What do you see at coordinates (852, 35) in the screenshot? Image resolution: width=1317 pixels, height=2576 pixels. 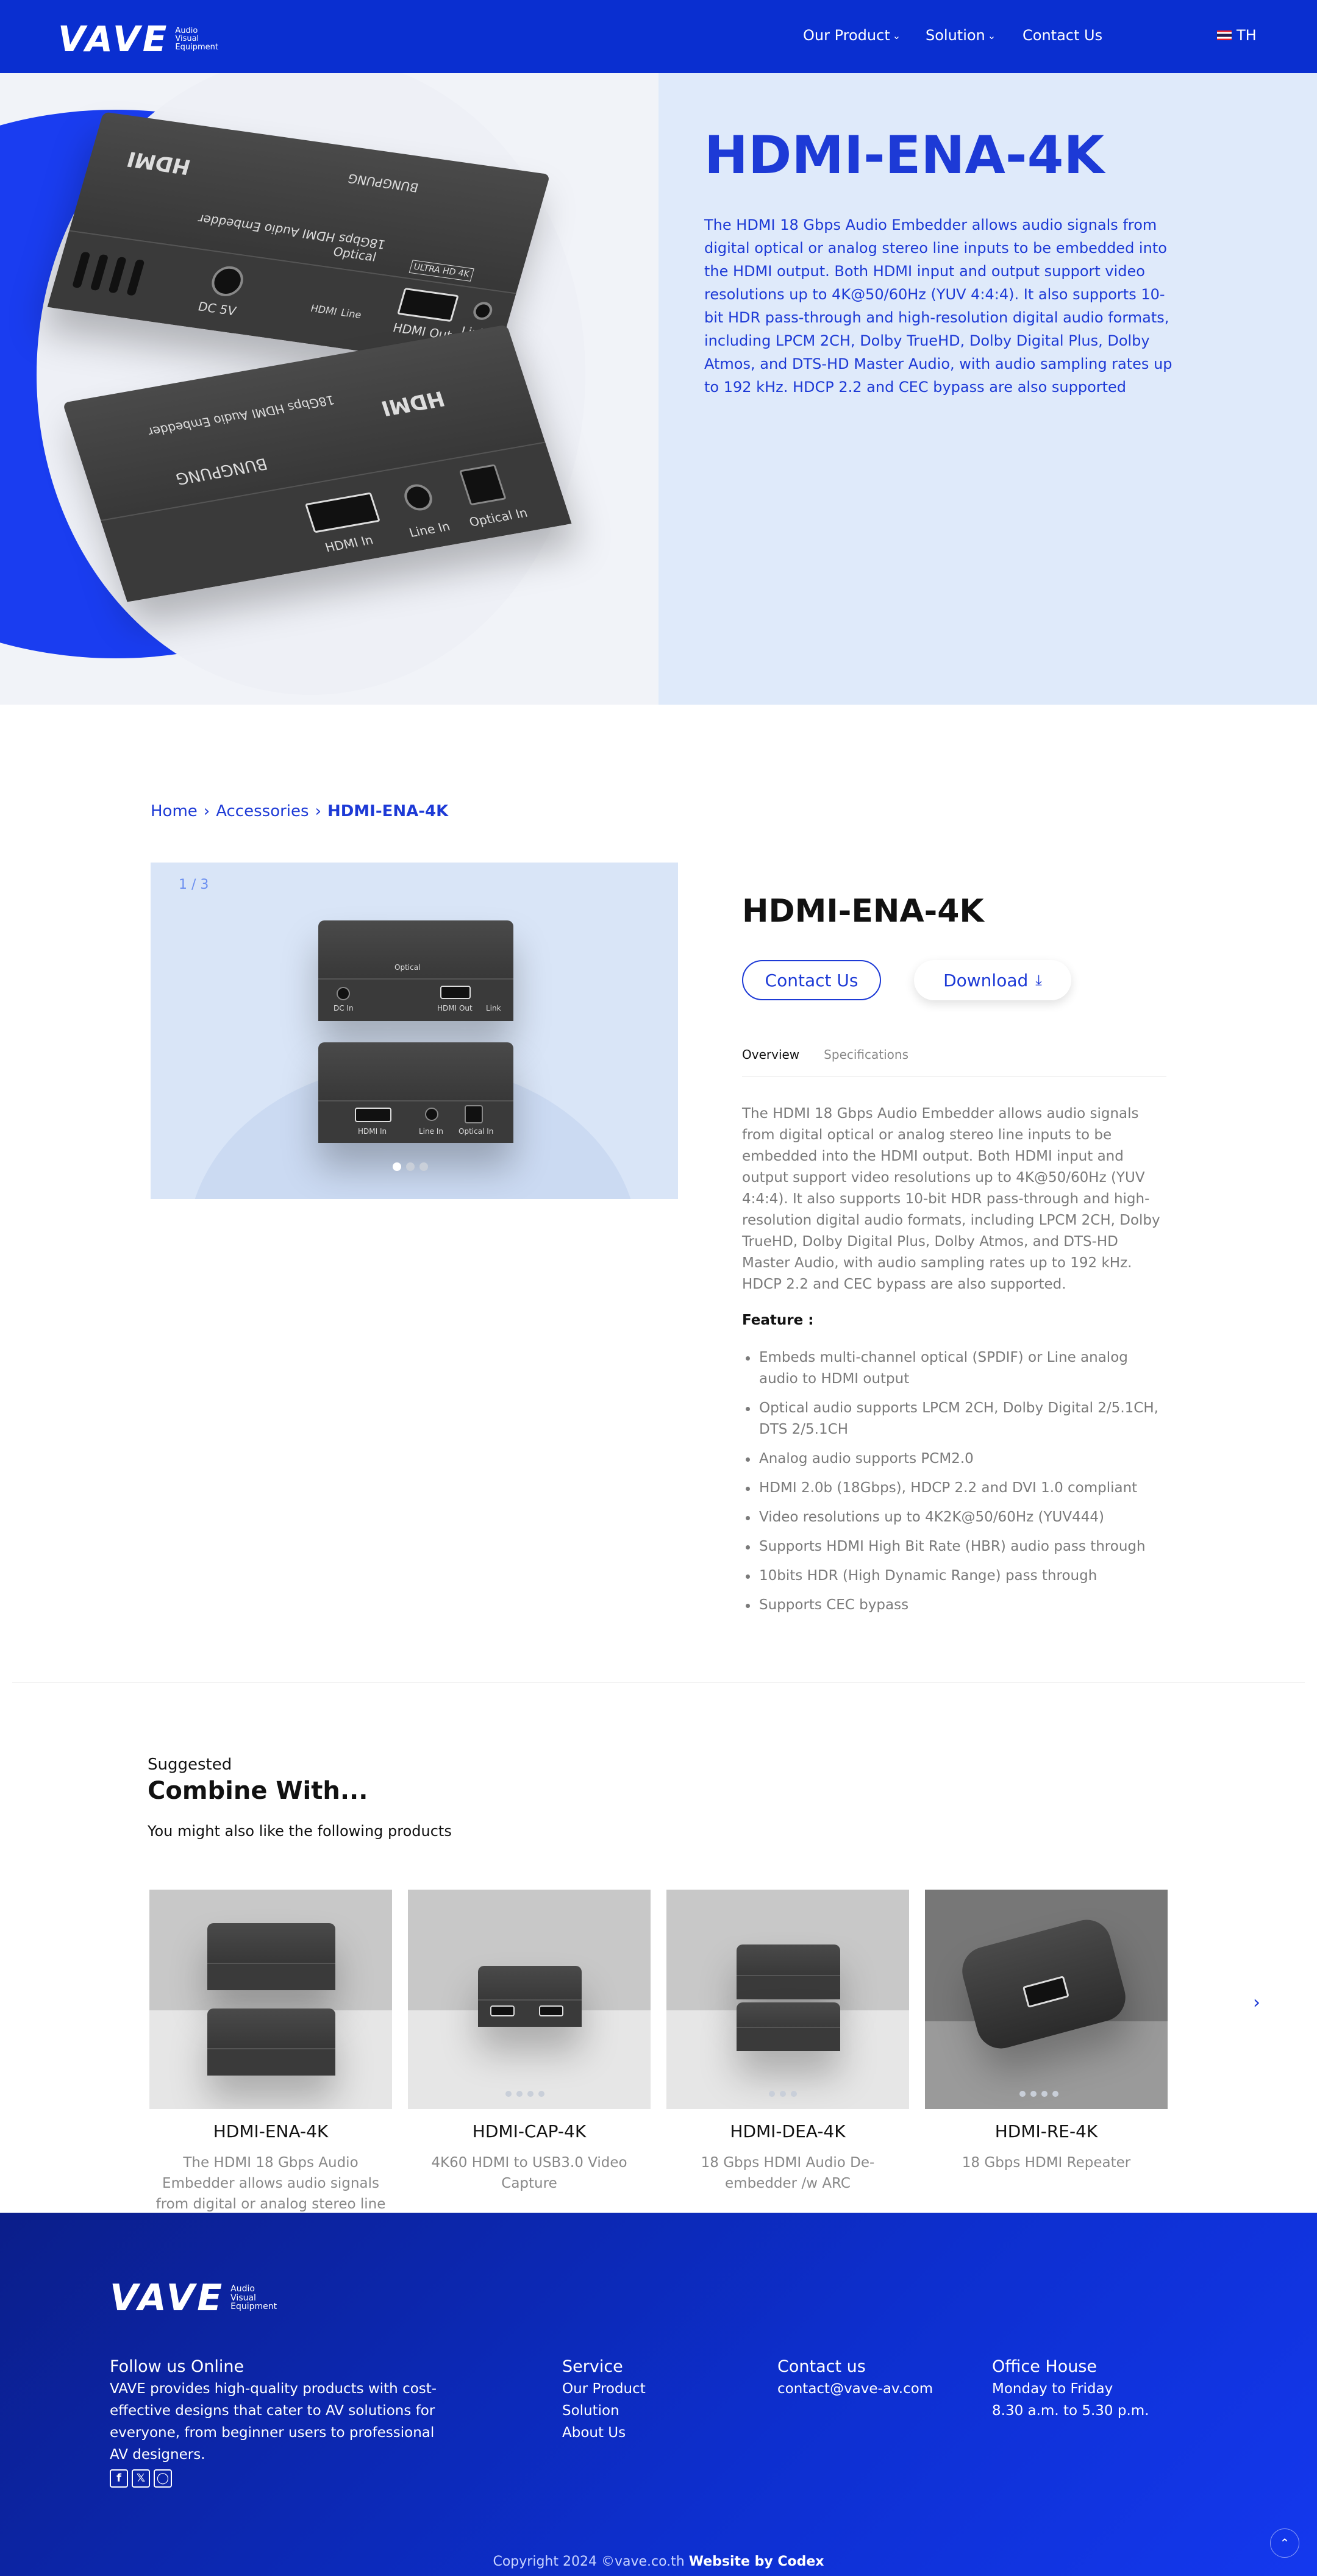 I see `menu-our-product: Our Product ⌄` at bounding box center [852, 35].